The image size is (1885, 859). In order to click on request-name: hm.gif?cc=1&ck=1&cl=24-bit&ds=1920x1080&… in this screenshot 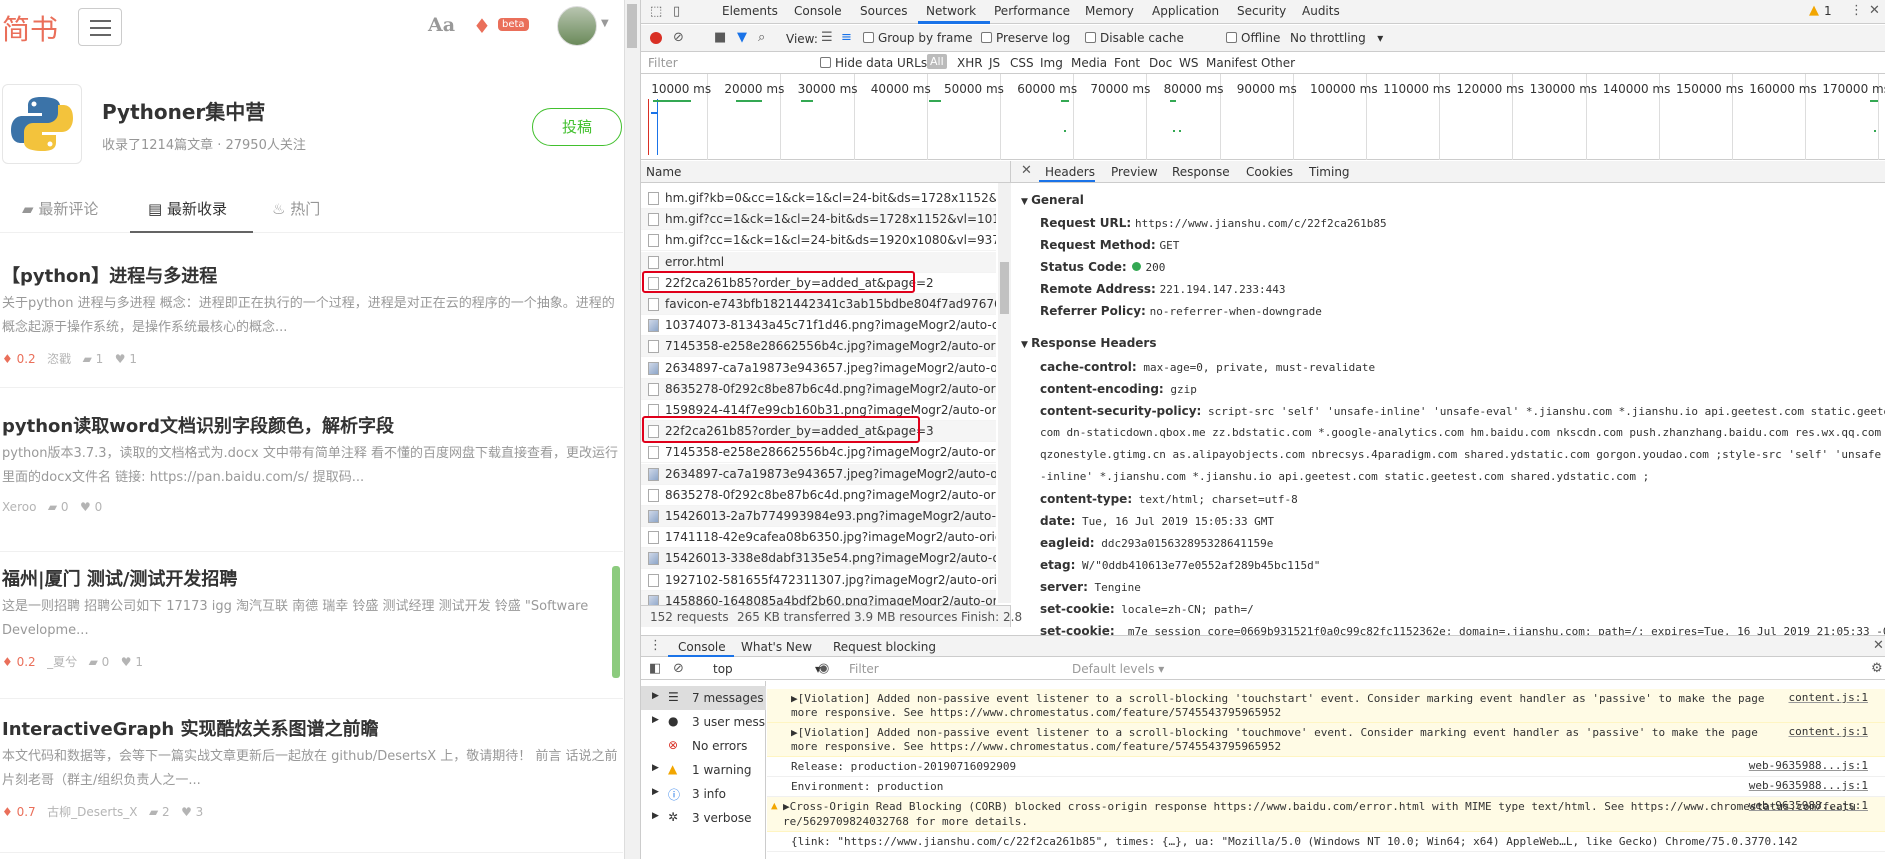, I will do `click(830, 240)`.